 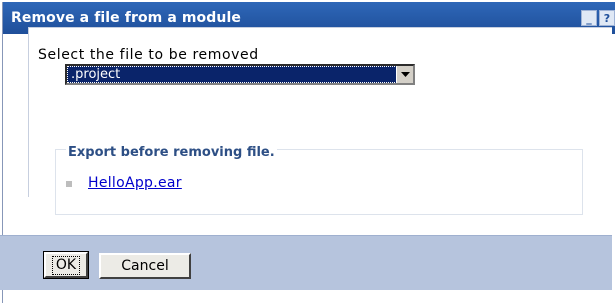 I want to click on export-file-link: HelloApp.ear, so click(x=135, y=183).